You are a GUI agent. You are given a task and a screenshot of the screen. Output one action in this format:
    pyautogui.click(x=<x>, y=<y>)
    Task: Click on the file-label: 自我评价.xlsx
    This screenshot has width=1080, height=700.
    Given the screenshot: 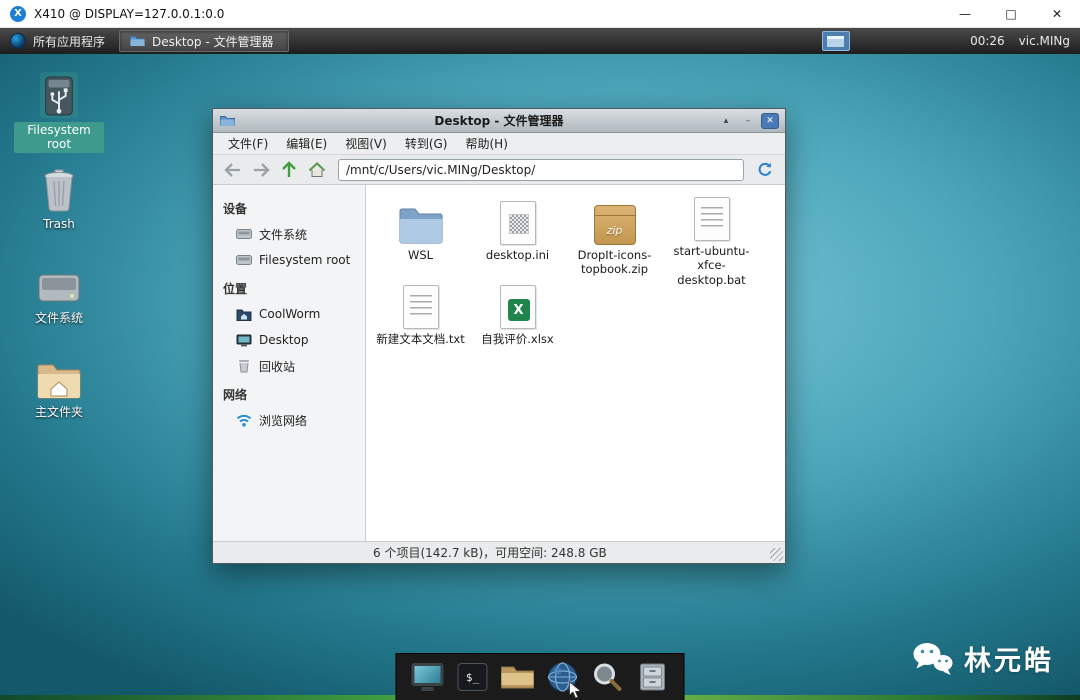 What is the action you would take?
    pyautogui.click(x=517, y=339)
    